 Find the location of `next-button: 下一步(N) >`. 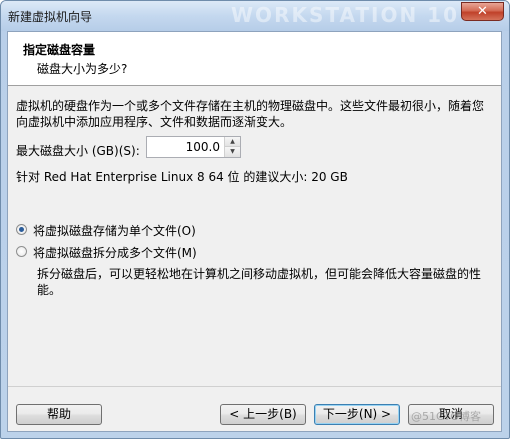

next-button: 下一步(N) > is located at coordinates (357, 414).